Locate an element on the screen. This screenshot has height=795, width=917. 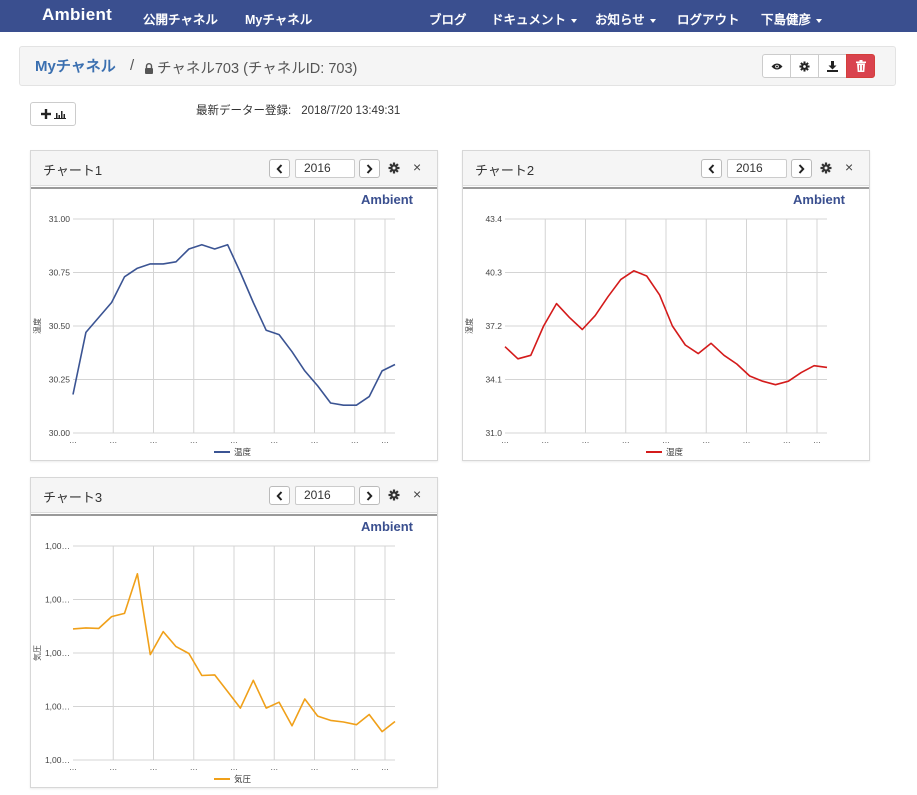
y-tick-label: 40.3 is located at coordinates (493, 273).